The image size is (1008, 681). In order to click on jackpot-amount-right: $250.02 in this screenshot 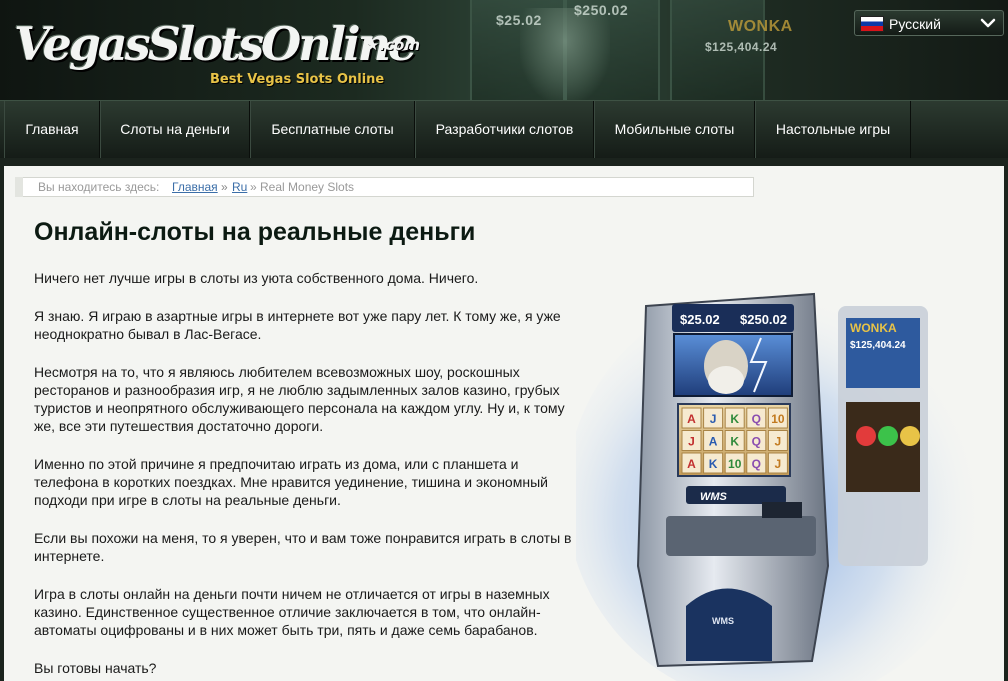, I will do `click(763, 319)`.